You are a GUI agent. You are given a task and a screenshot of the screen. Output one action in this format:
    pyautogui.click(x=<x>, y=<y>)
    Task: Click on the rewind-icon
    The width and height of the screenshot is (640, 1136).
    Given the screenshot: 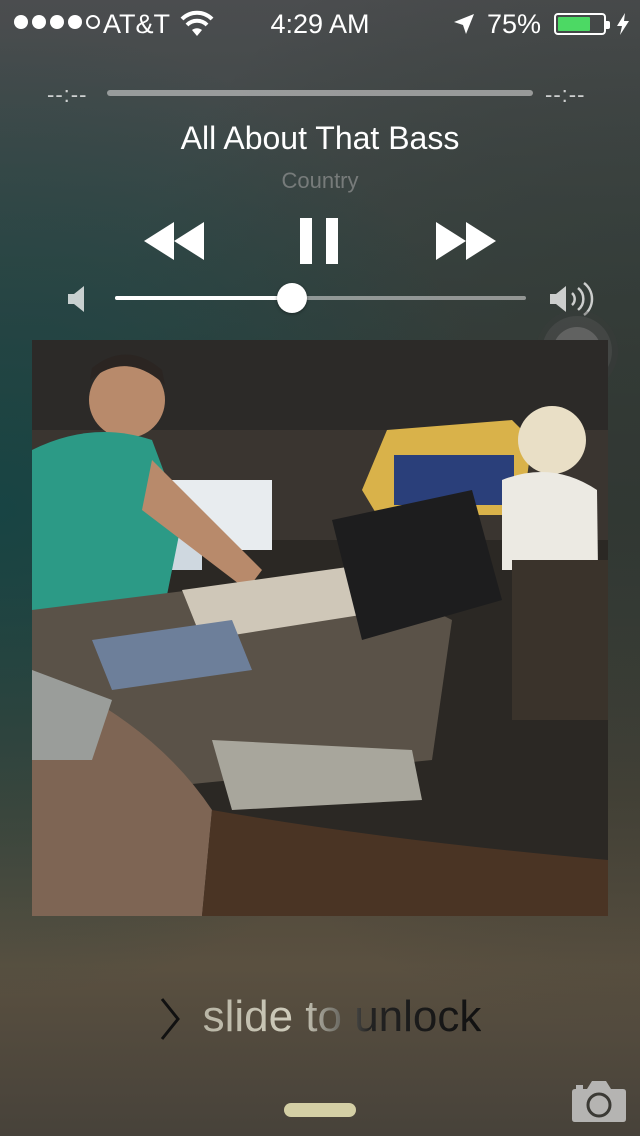 What is the action you would take?
    pyautogui.click(x=174, y=241)
    